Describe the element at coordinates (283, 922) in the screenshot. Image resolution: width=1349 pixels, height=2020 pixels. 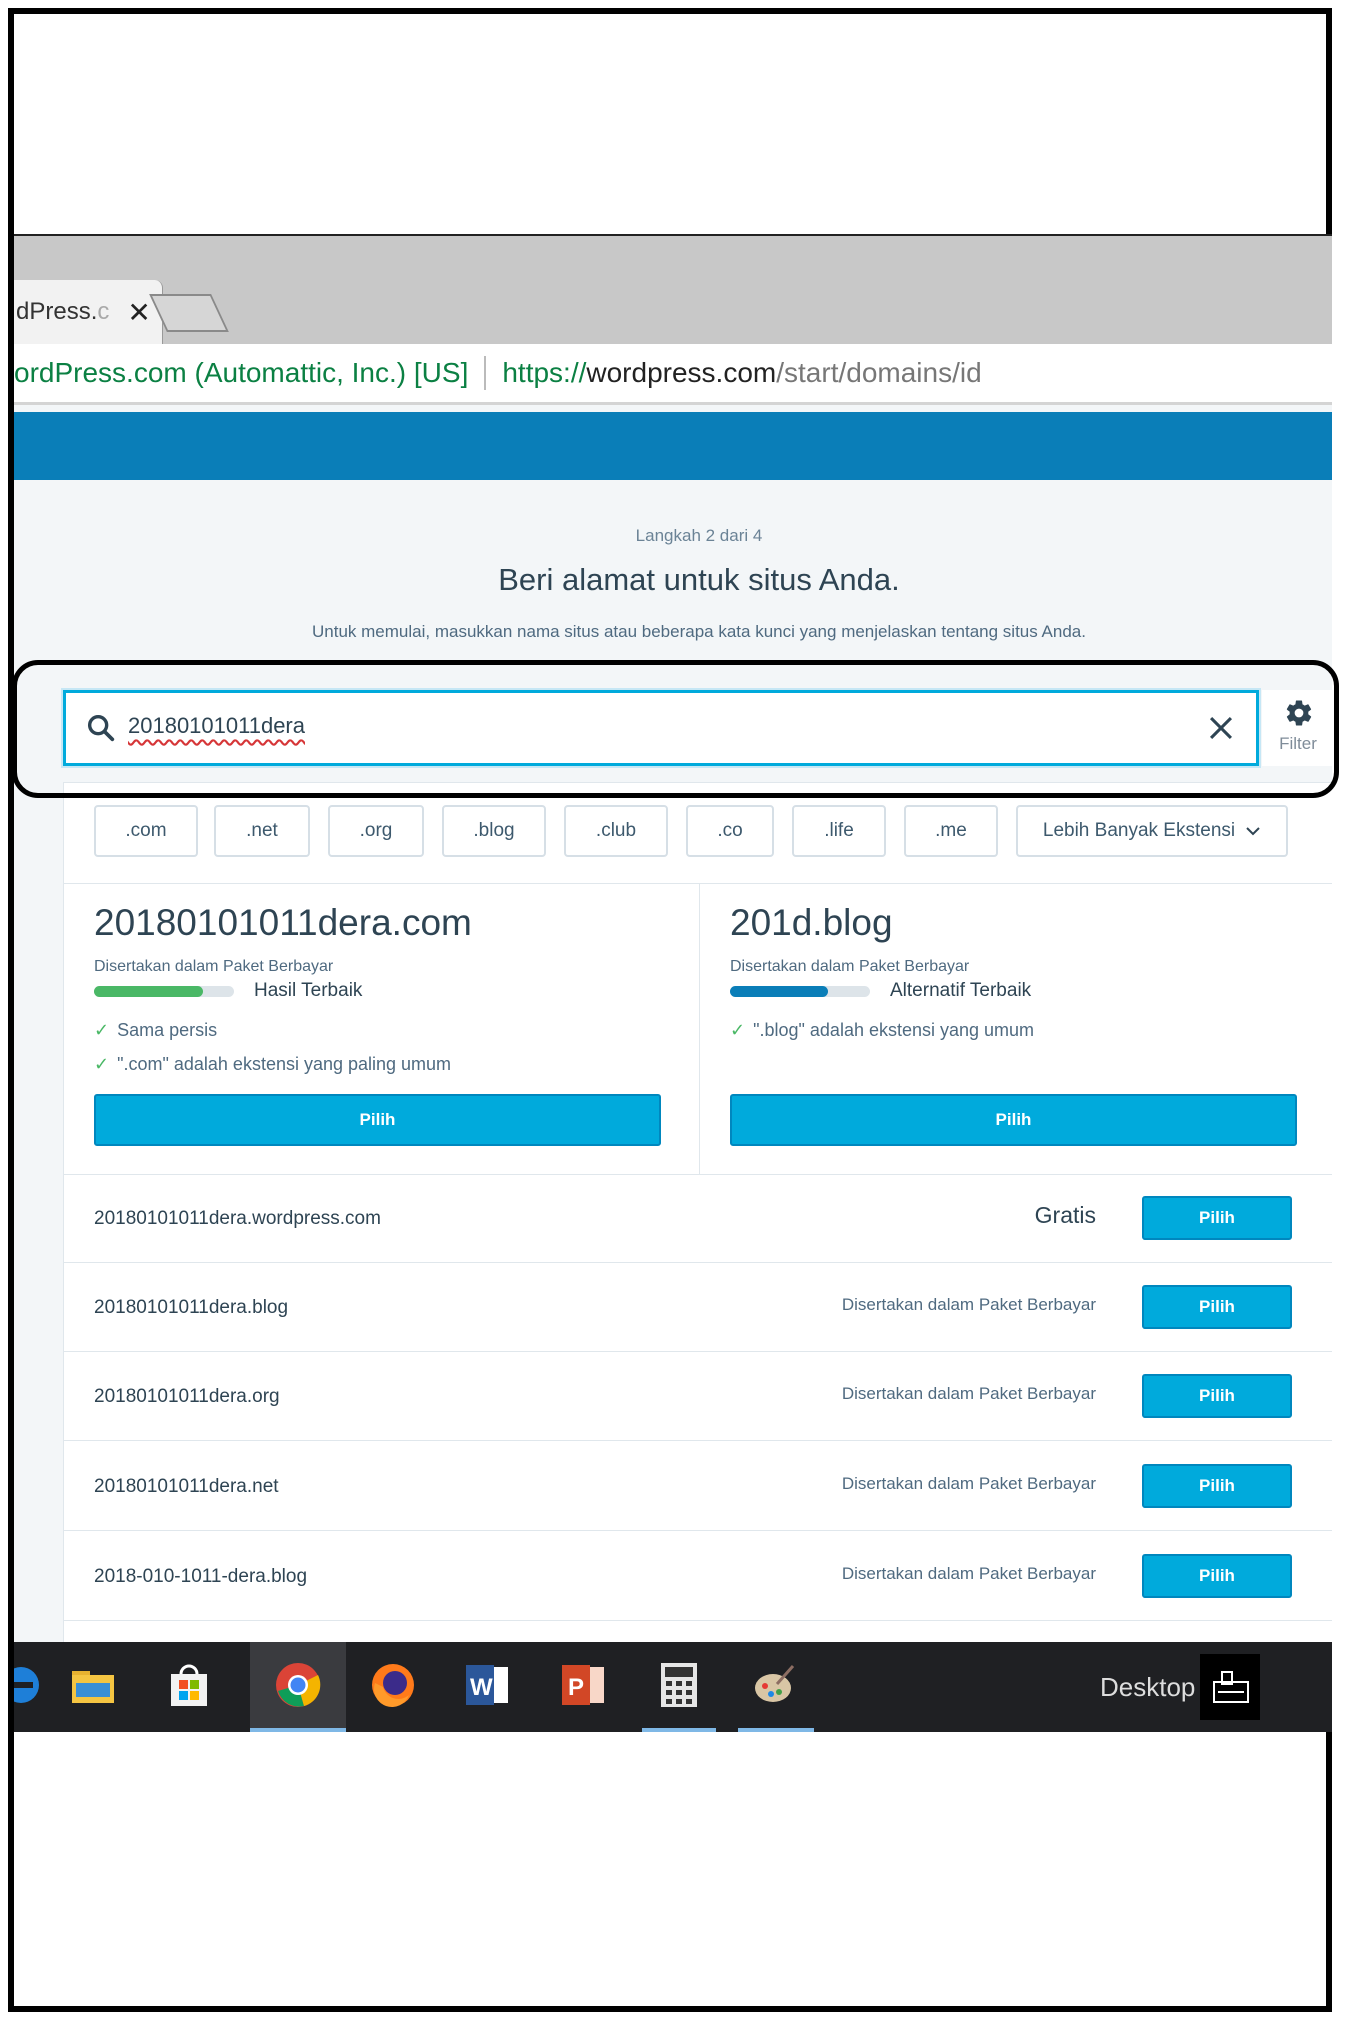
I see `featured-domain-name: 20180101011dera.com` at that location.